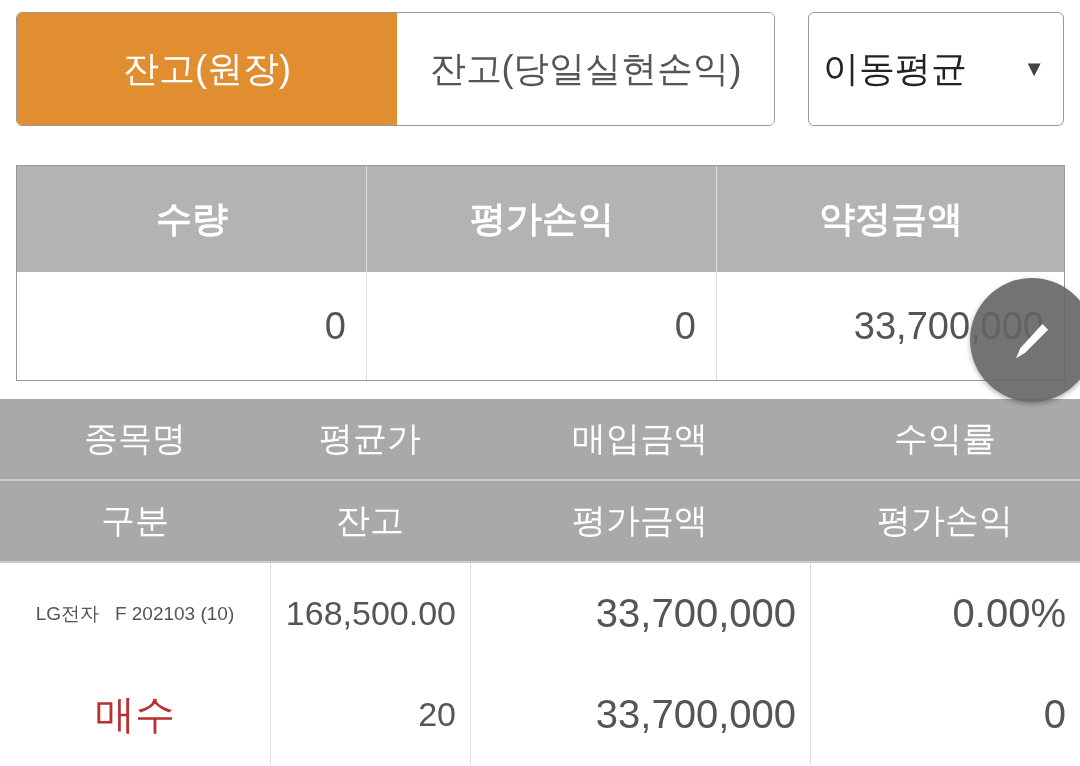  Describe the element at coordinates (945, 613) in the screenshot. I see `table-cell: 0.00%` at that location.